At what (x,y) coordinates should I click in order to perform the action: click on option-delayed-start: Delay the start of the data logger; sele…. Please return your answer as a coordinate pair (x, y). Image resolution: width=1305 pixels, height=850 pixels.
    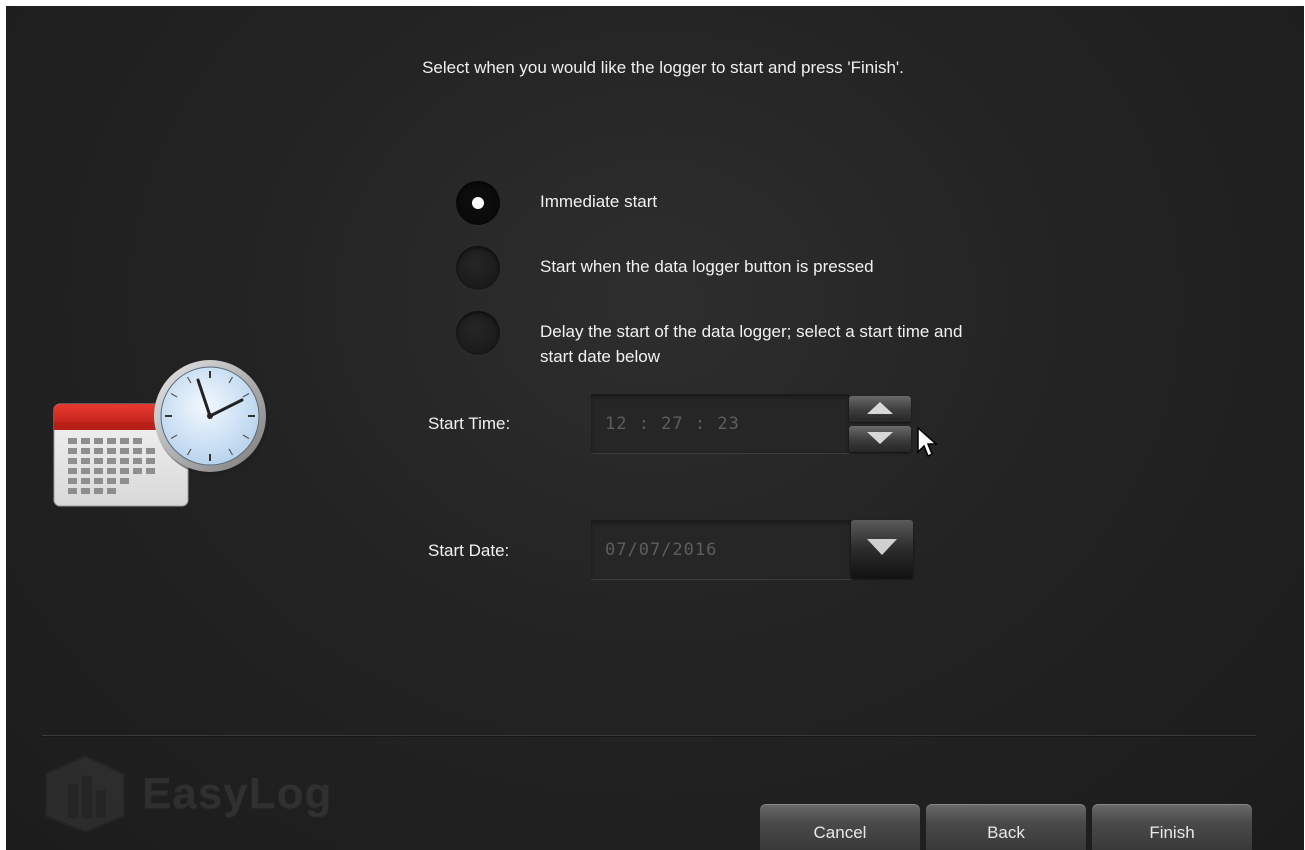
    Looking at the image, I should click on (713, 340).